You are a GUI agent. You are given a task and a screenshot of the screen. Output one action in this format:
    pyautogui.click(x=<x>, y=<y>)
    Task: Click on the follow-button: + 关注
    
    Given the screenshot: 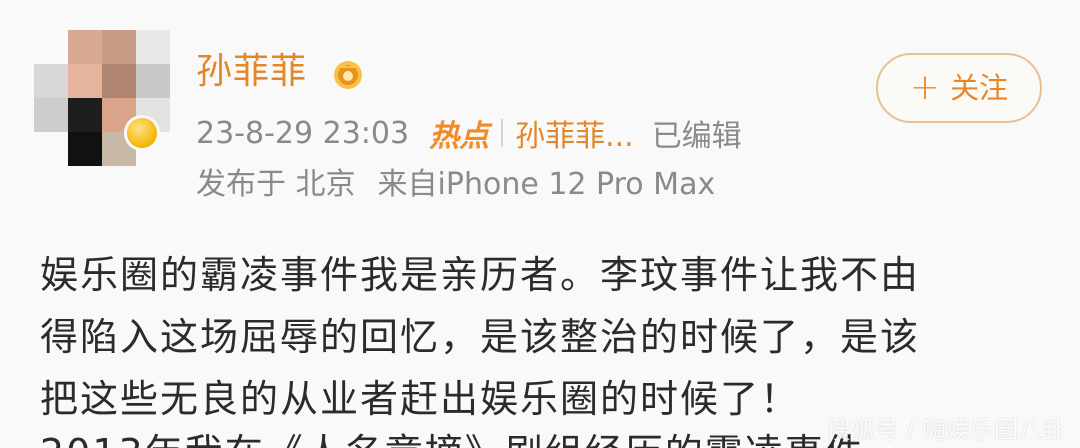 What is the action you would take?
    pyautogui.click(x=959, y=88)
    